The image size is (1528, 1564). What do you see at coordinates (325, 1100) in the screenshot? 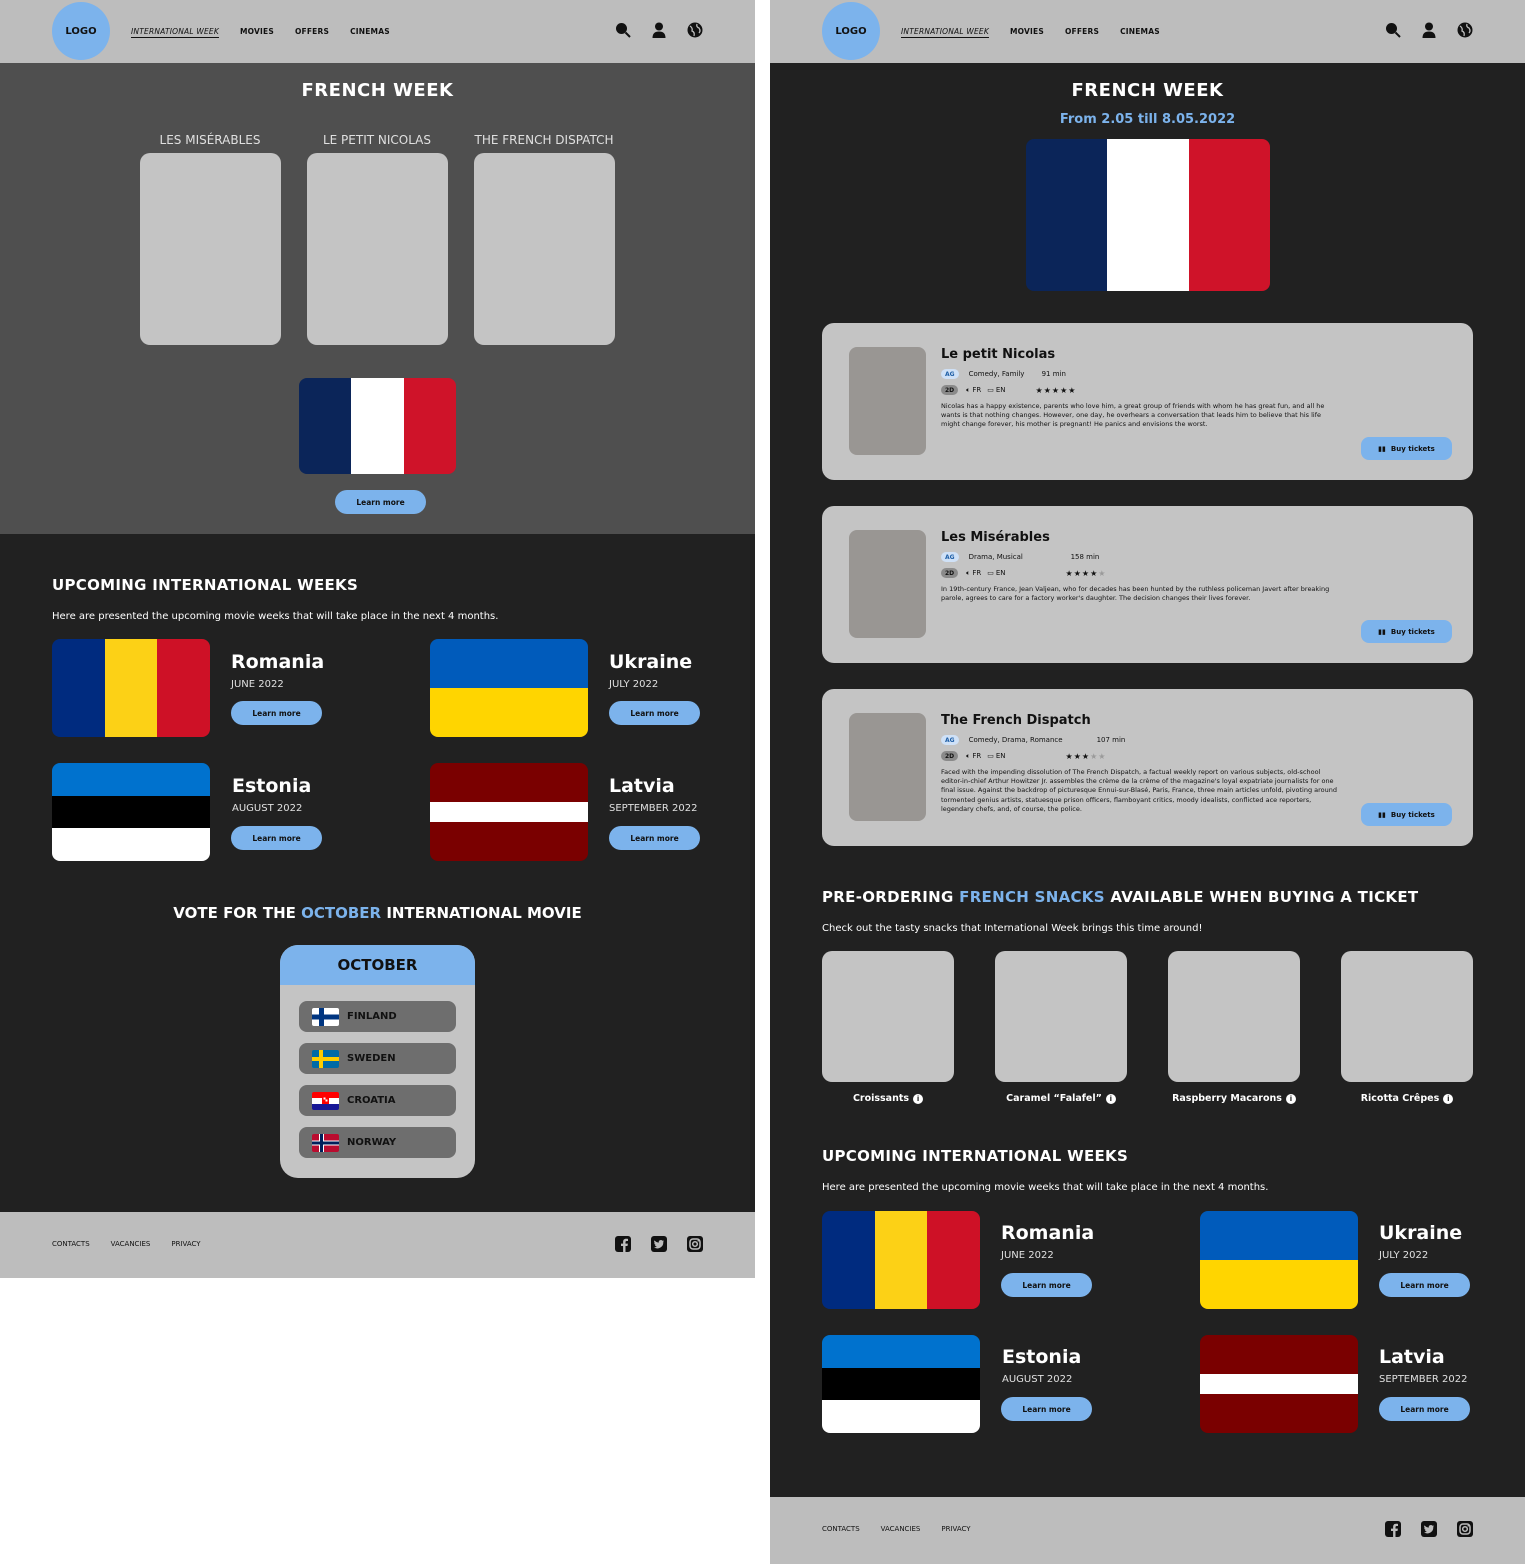
I see `croatia-flag-icon` at bounding box center [325, 1100].